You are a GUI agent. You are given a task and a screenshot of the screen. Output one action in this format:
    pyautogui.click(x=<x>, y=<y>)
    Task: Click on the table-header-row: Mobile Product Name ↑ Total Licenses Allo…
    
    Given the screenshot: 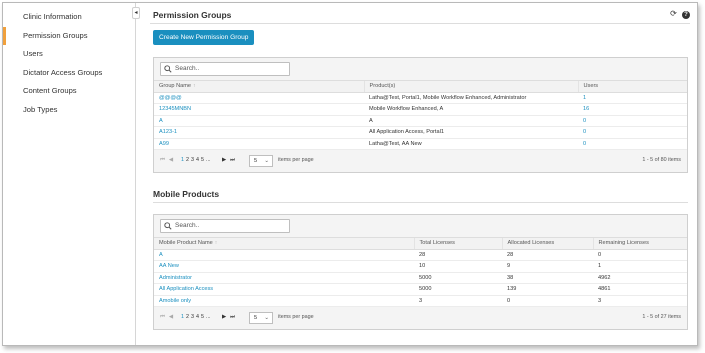 What is the action you would take?
    pyautogui.click(x=420, y=243)
    